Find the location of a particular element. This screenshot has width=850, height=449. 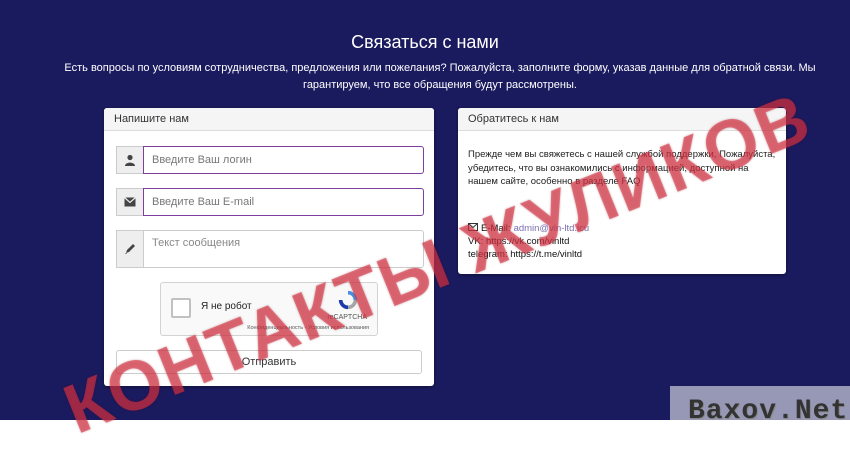

recaptcha-logo-icon is located at coordinates (348, 300).